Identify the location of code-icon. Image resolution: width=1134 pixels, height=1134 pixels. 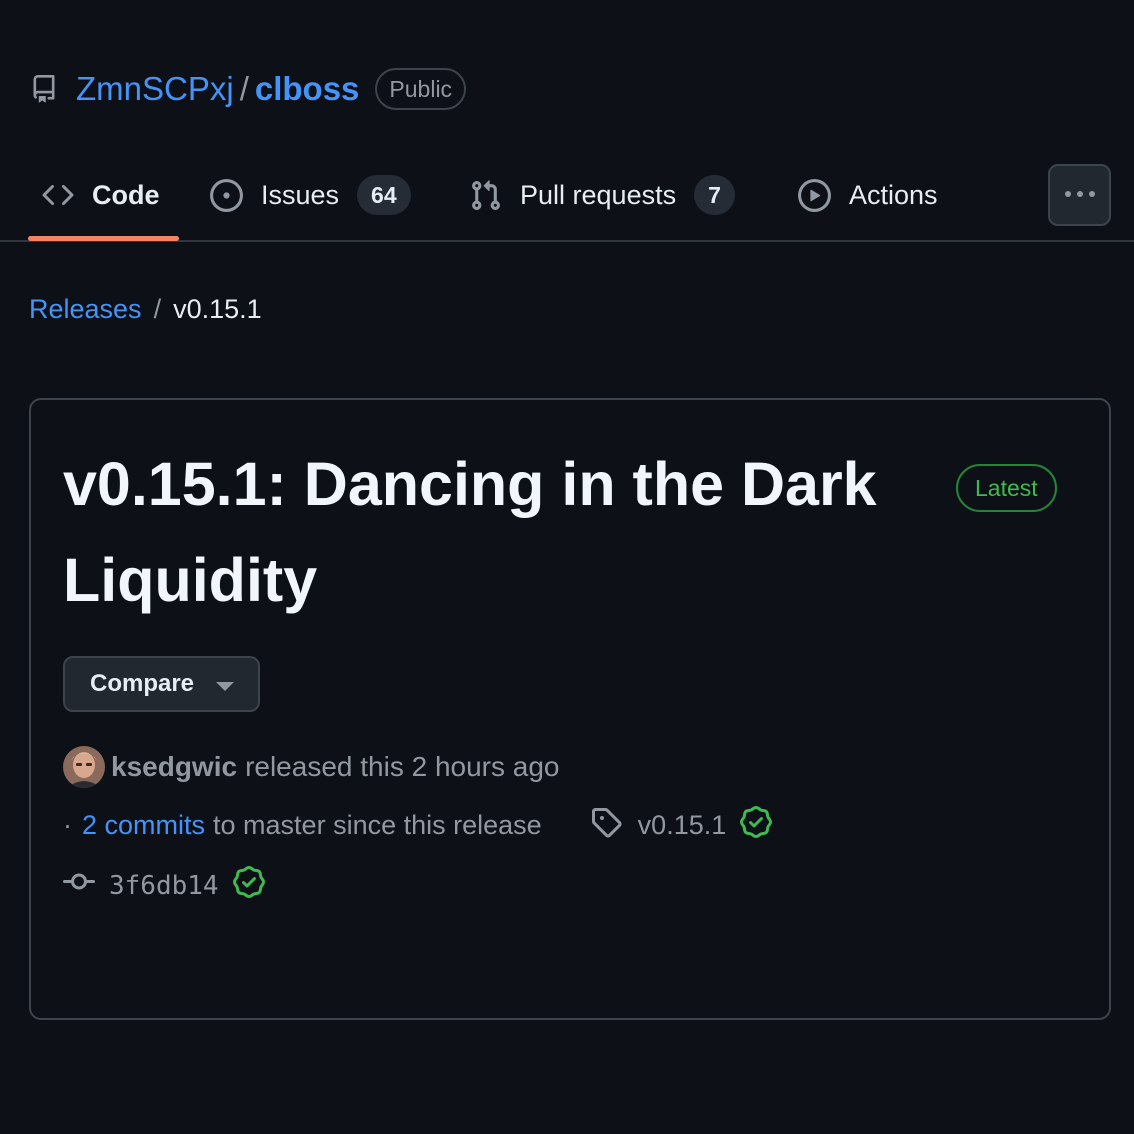
(58, 195).